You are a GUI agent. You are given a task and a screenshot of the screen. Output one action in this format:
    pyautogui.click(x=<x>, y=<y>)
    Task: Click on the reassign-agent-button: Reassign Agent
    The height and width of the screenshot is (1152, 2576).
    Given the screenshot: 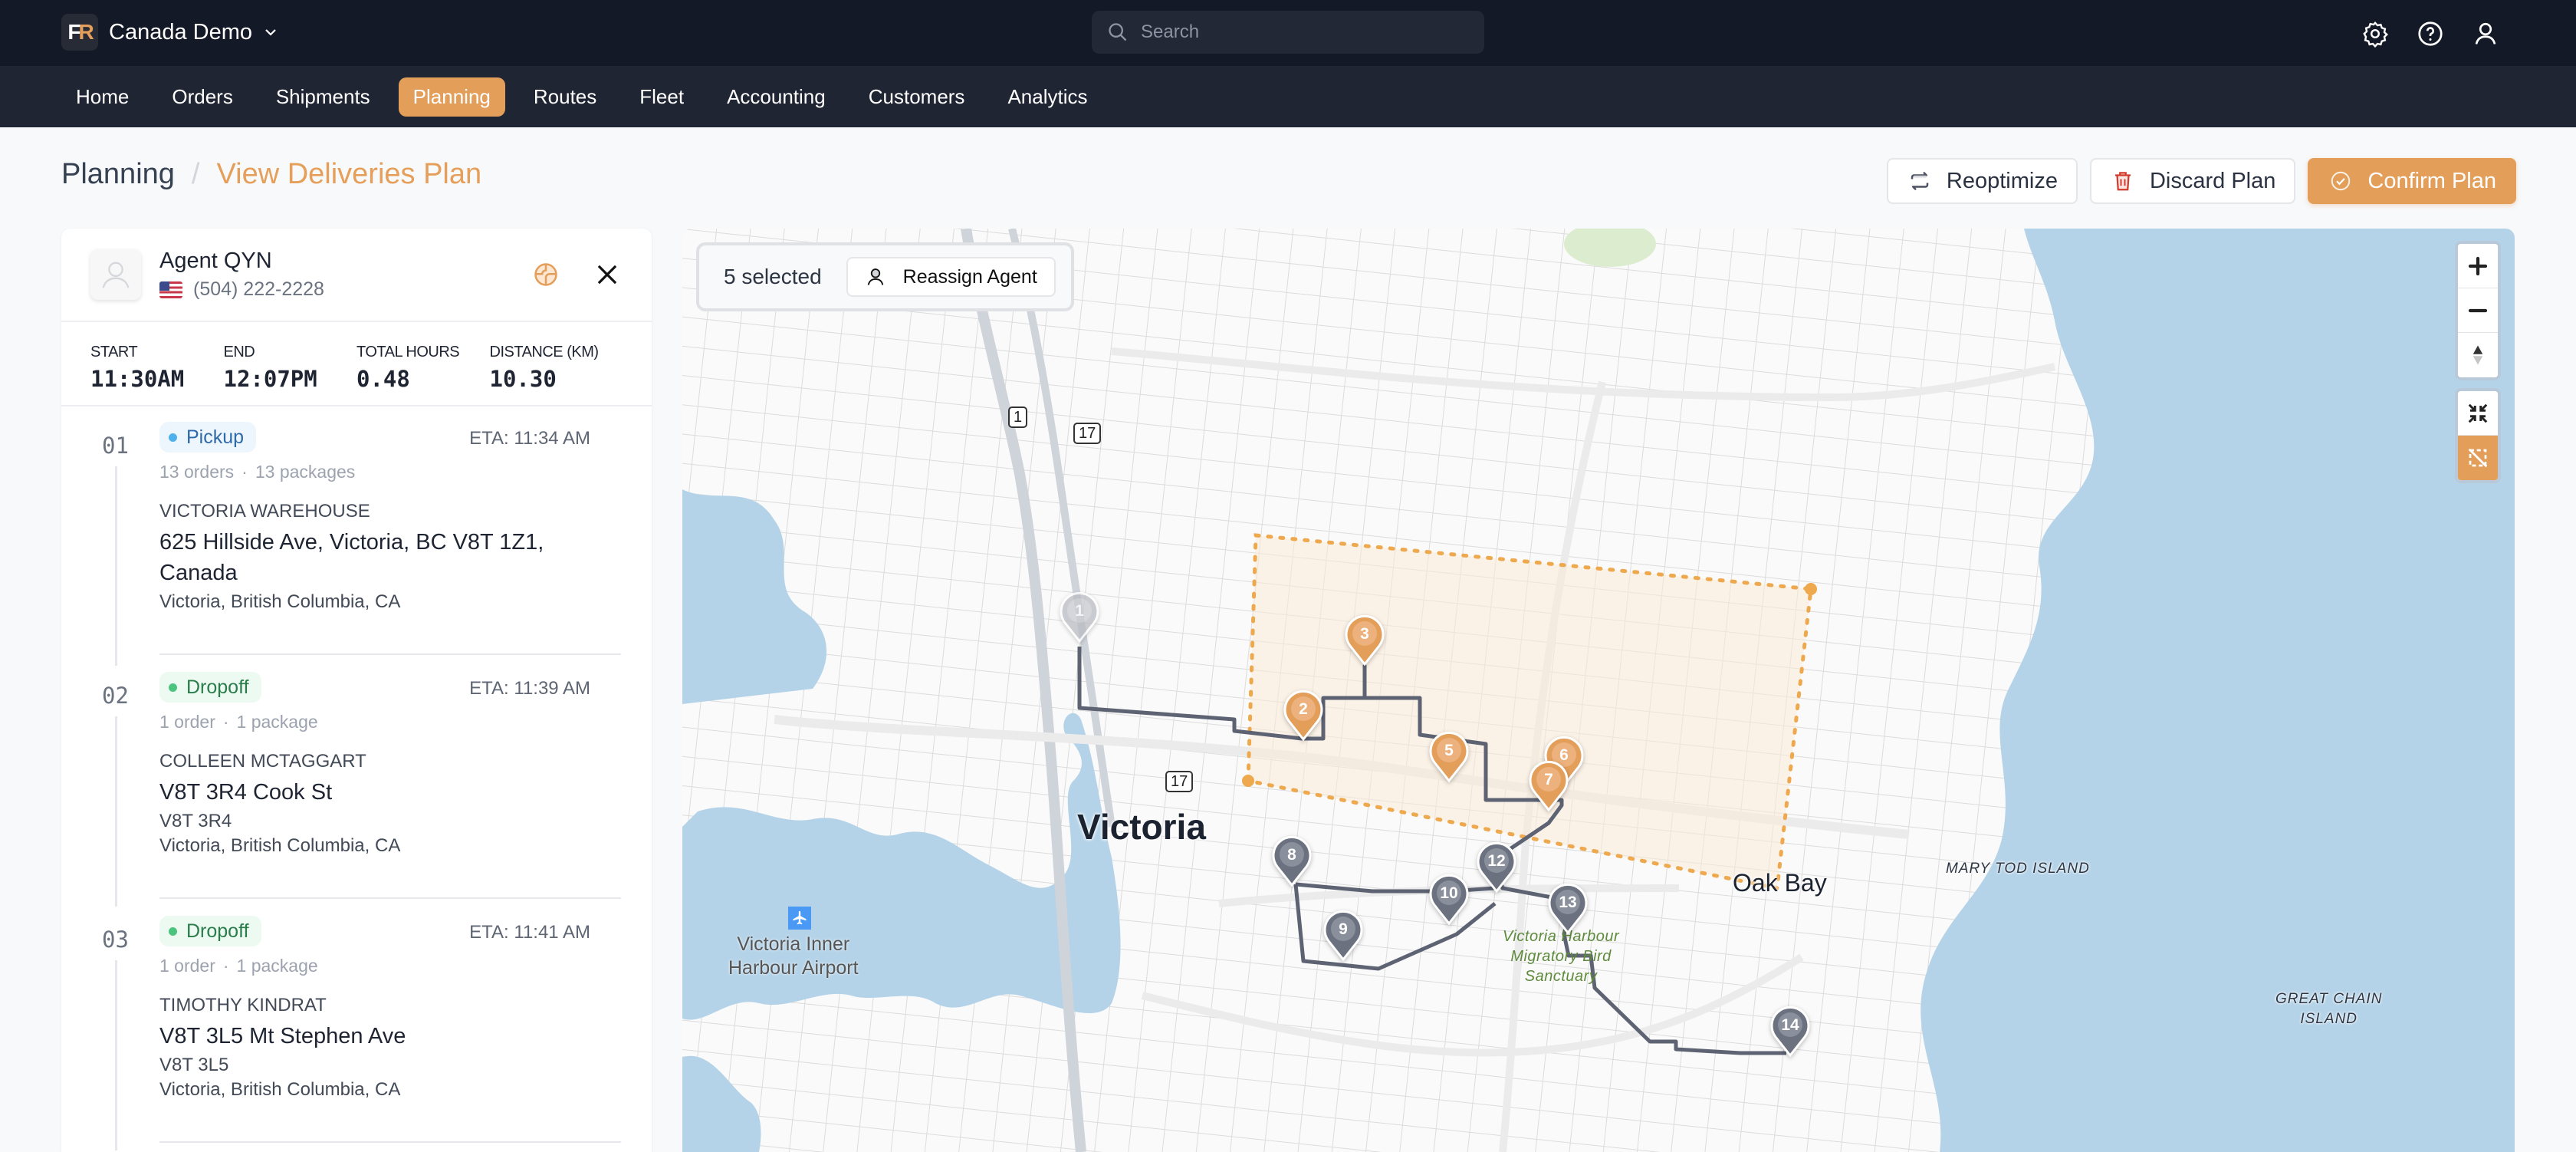 What is the action you would take?
    pyautogui.click(x=951, y=277)
    